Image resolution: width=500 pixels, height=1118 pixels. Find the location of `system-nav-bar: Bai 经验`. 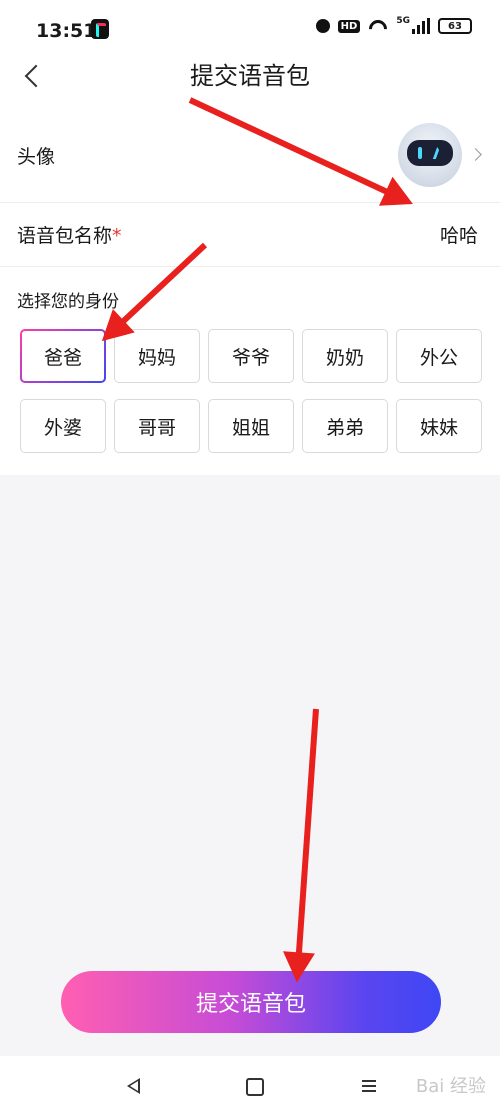

system-nav-bar: Bai 经验 is located at coordinates (250, 1087).